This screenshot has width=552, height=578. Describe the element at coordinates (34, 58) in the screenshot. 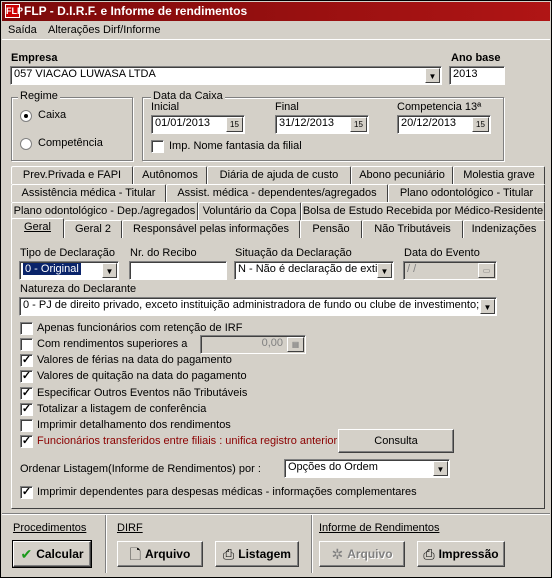

I see `empresa-label: Empresa` at that location.